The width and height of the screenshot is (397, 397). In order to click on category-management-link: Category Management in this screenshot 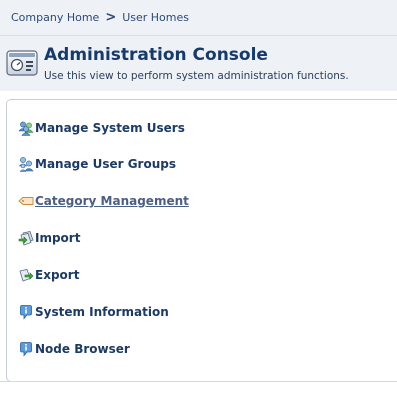, I will do `click(103, 201)`.